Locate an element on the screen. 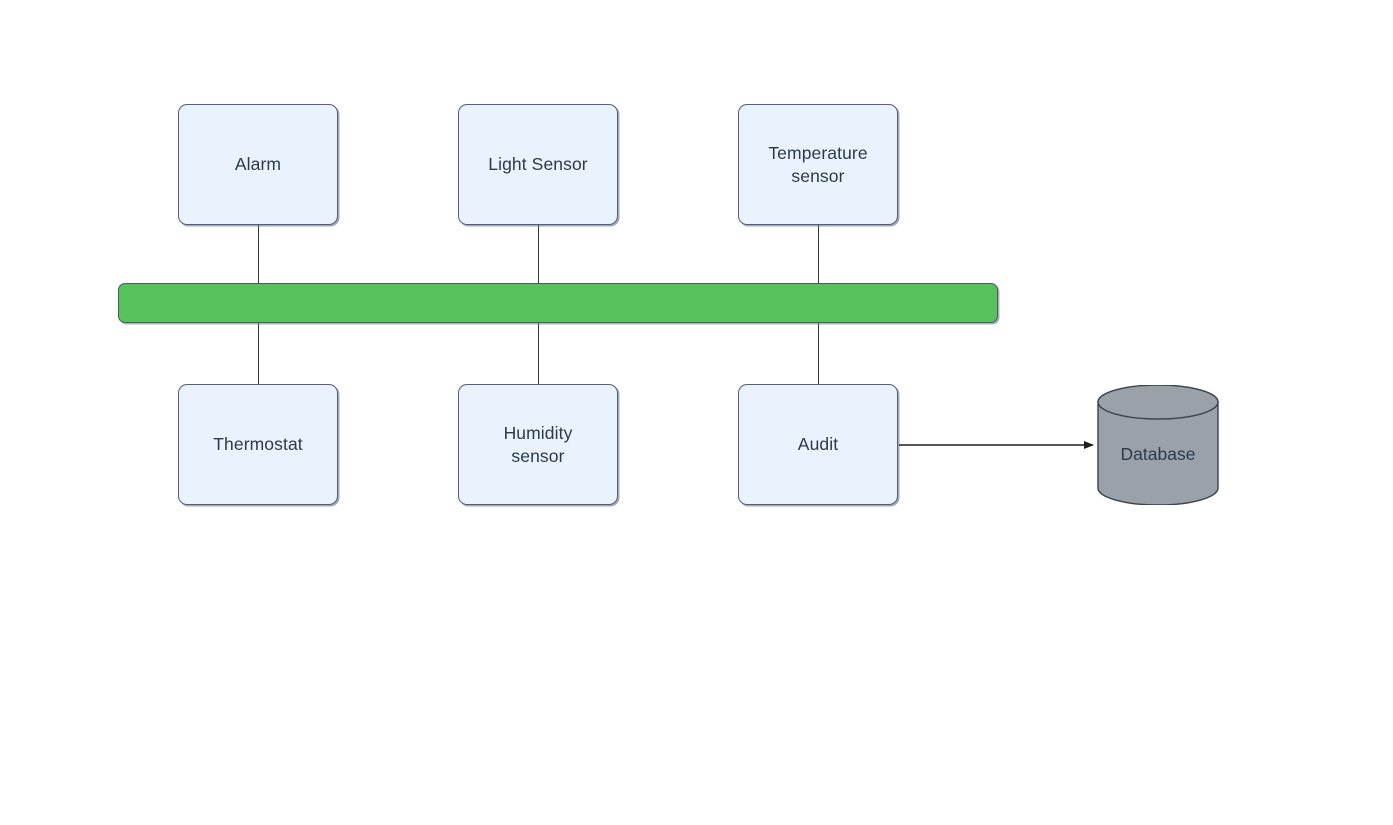 The image size is (1393, 825). node-light-sensor-label: Light Sensor is located at coordinates (538, 164).